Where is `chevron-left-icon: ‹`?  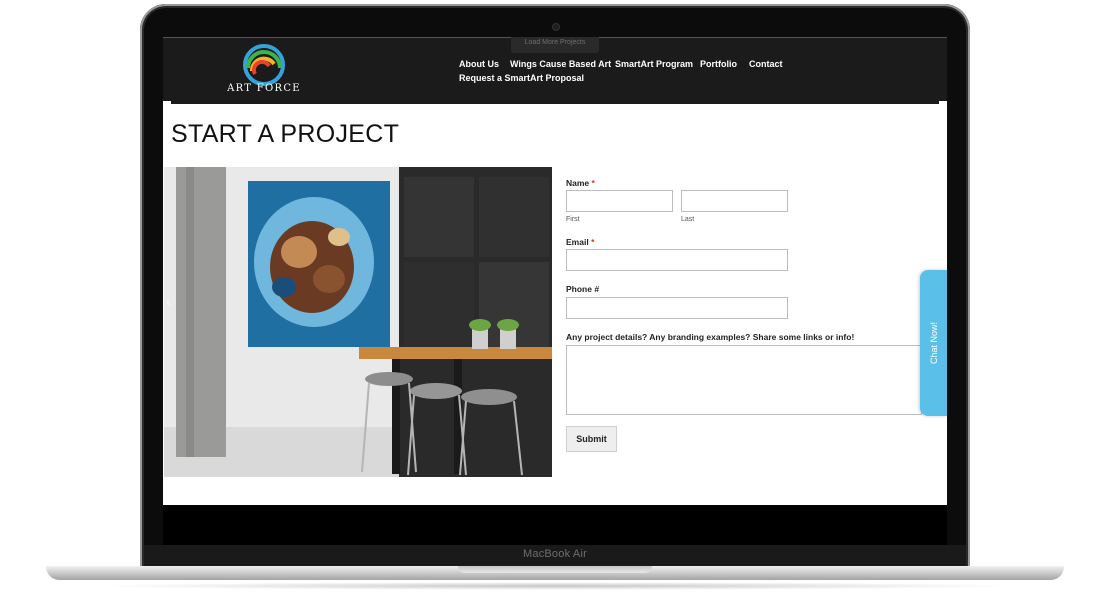
chevron-left-icon: ‹ is located at coordinates (172, 301).